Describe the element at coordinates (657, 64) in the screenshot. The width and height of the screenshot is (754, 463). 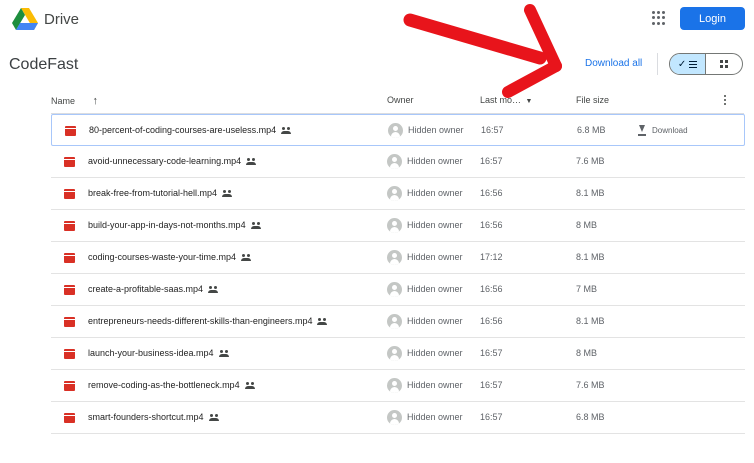
I see `toolbar-divider` at that location.